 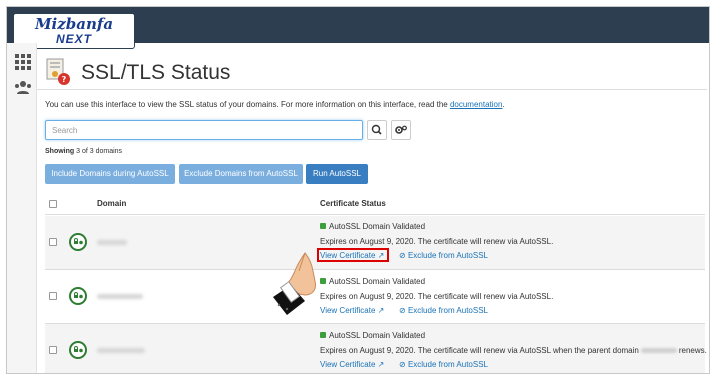 What do you see at coordinates (110, 174) in the screenshot?
I see `include-domains-button: Include Domains during AutoSSL` at bounding box center [110, 174].